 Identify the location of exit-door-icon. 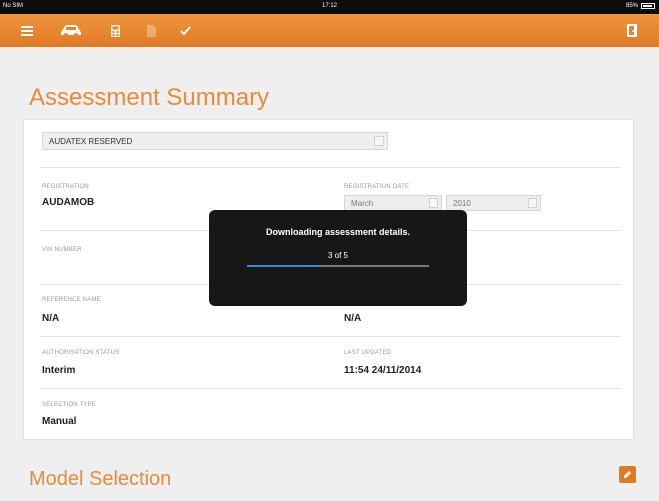
(632, 30).